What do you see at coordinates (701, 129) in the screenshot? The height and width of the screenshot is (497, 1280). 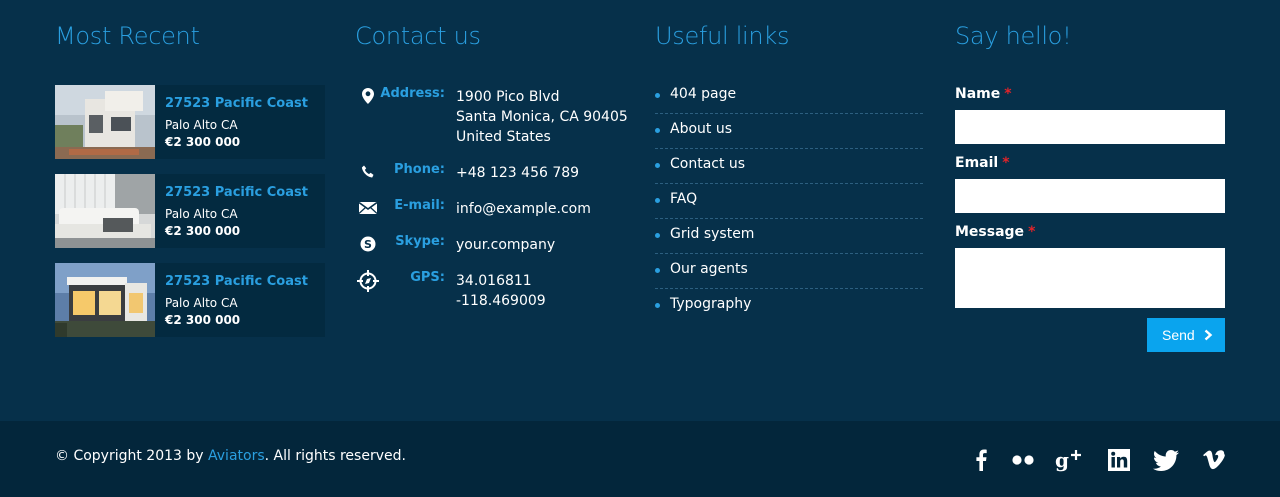 I see `link-label: About us` at bounding box center [701, 129].